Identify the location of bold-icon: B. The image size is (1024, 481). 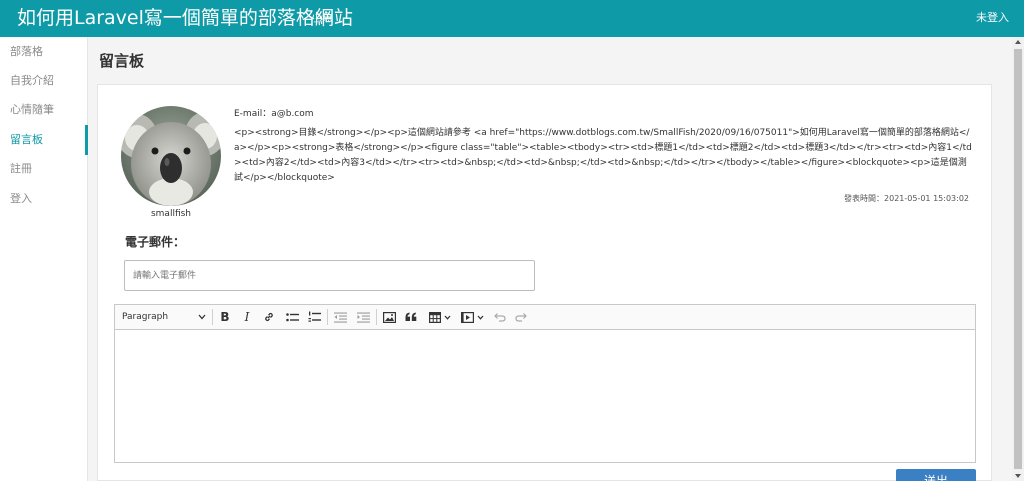
(225, 317).